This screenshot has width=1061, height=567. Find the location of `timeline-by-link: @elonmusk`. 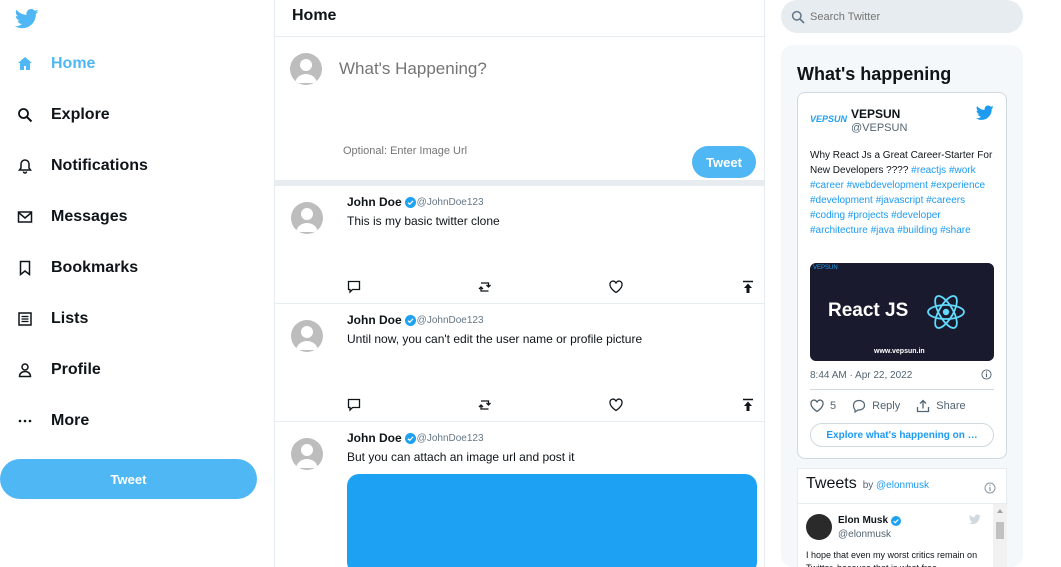

timeline-by-link: @elonmusk is located at coordinates (902, 485).